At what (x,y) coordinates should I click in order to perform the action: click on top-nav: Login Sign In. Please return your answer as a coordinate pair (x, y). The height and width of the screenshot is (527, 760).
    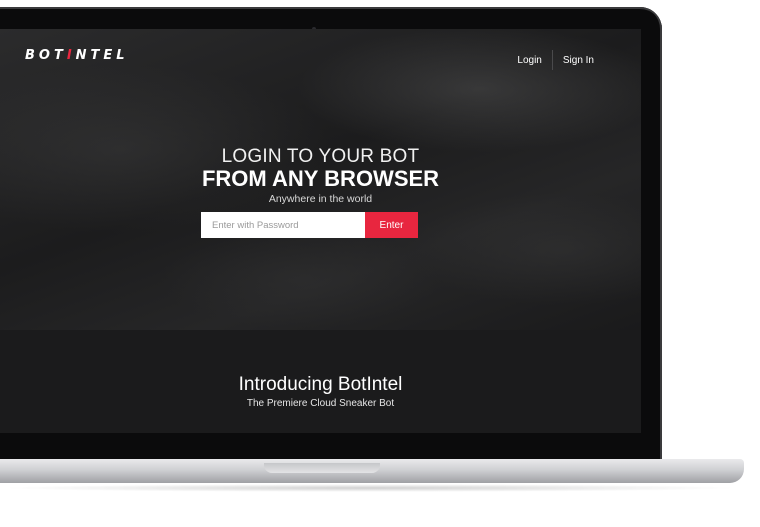
    Looking at the image, I should click on (555, 60).